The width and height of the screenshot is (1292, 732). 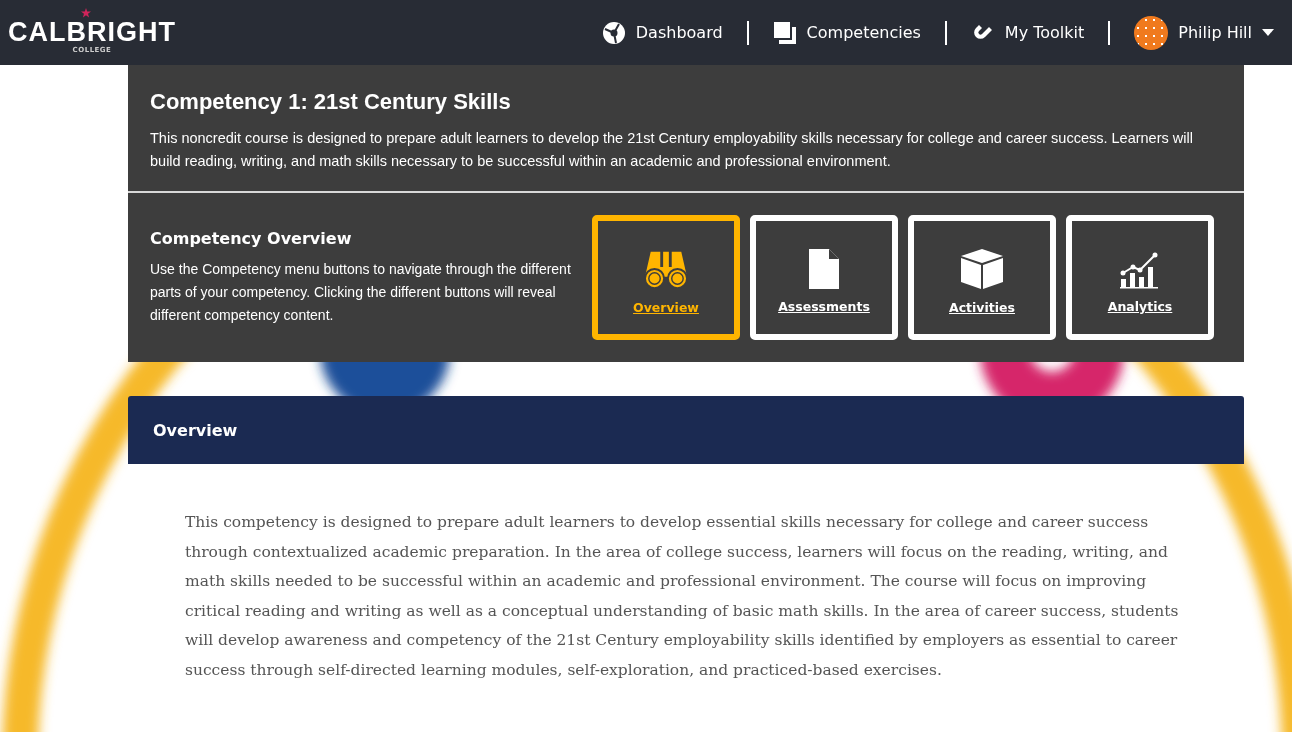 I want to click on overview-instructions: Use the Competency menu buttons to navigate through the different parts of your competency. Clicking the different buttons will reveal different competency content., so click(x=361, y=292).